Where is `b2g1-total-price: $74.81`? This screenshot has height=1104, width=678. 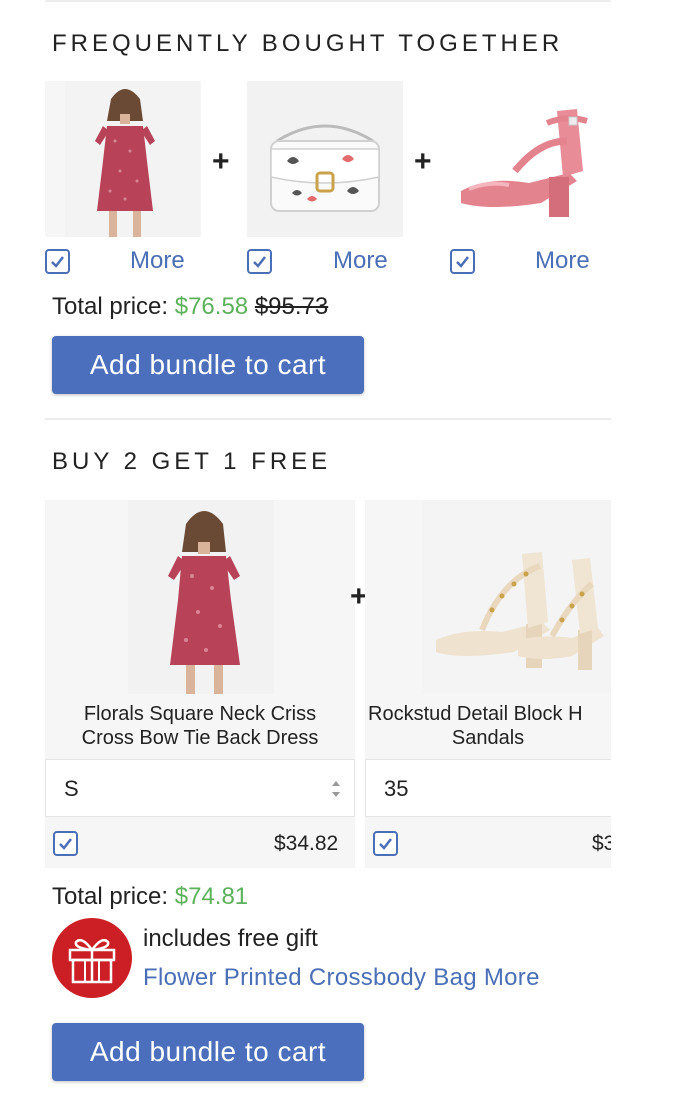 b2g1-total-price: $74.81 is located at coordinates (211, 896).